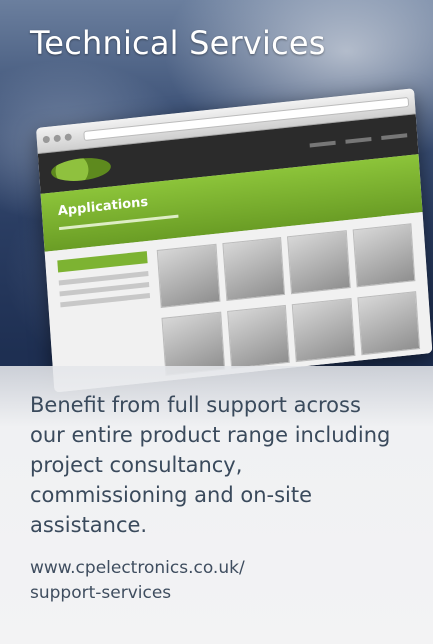  What do you see at coordinates (105, 300) in the screenshot?
I see `sidebar-line` at bounding box center [105, 300].